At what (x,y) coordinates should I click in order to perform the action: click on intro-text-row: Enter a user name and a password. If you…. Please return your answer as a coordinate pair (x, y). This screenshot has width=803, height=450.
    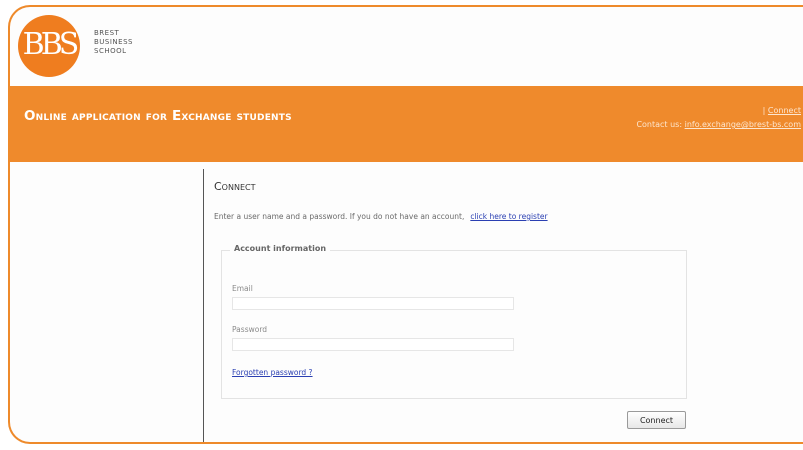
    Looking at the image, I should click on (381, 216).